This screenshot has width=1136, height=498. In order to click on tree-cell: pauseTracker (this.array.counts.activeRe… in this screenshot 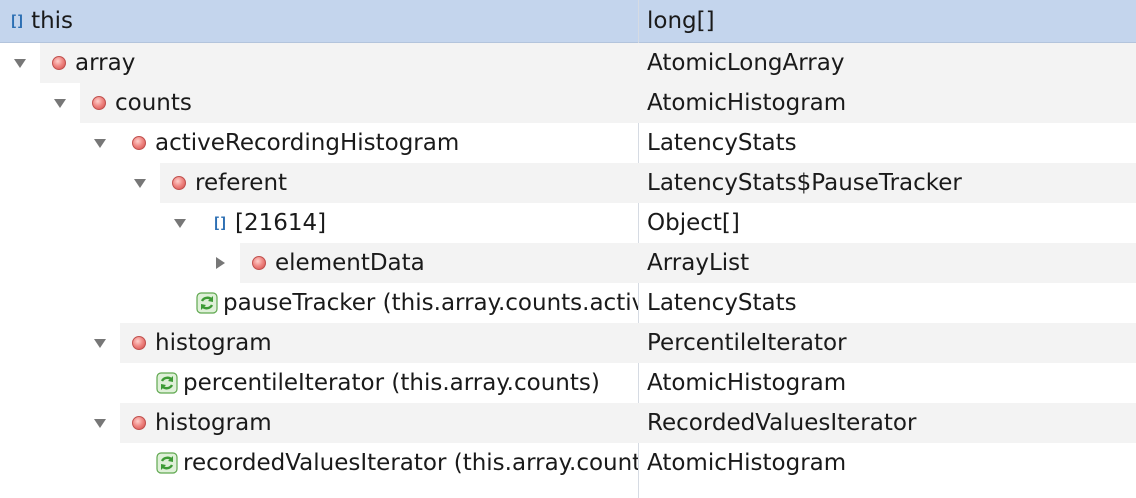, I will do `click(319, 303)`.